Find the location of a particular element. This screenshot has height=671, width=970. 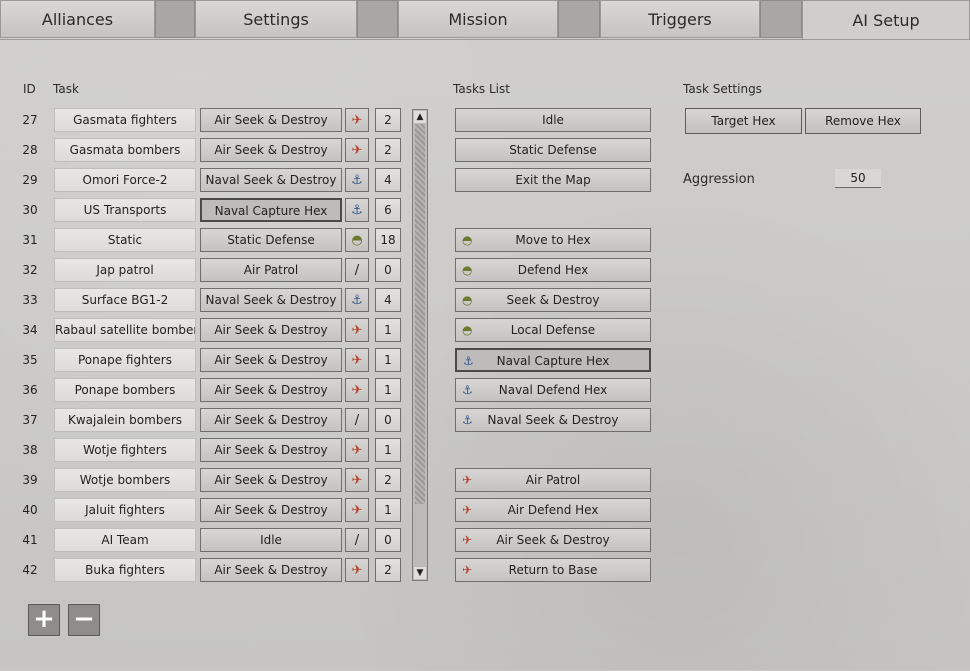

team-name-field: Omori Force-2 is located at coordinates (125, 180).